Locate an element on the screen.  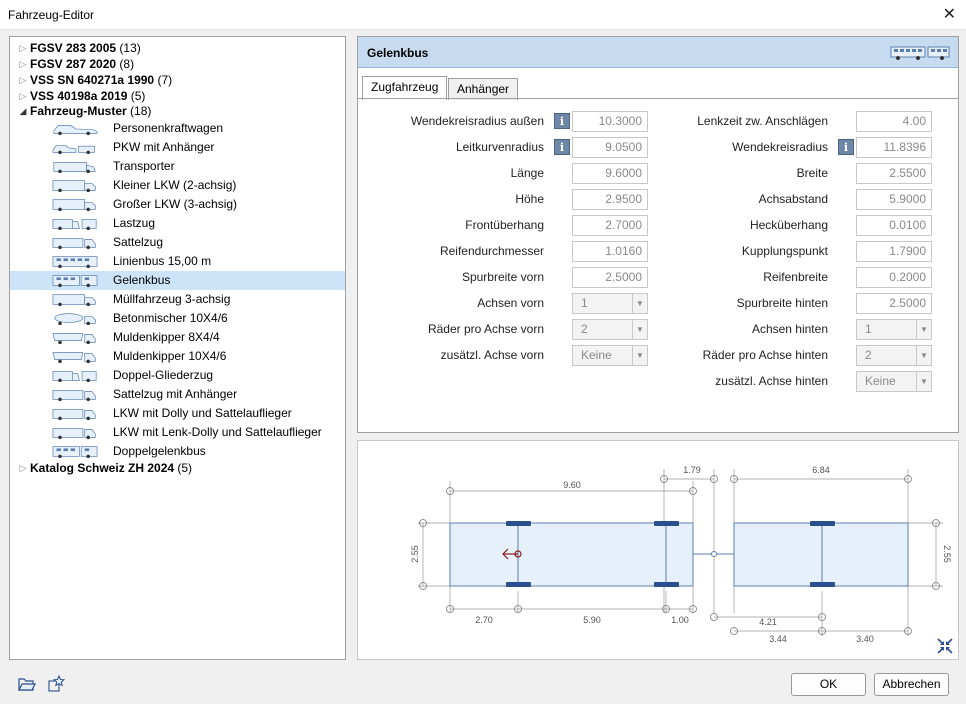
field-input: 1.0160 is located at coordinates (610, 251).